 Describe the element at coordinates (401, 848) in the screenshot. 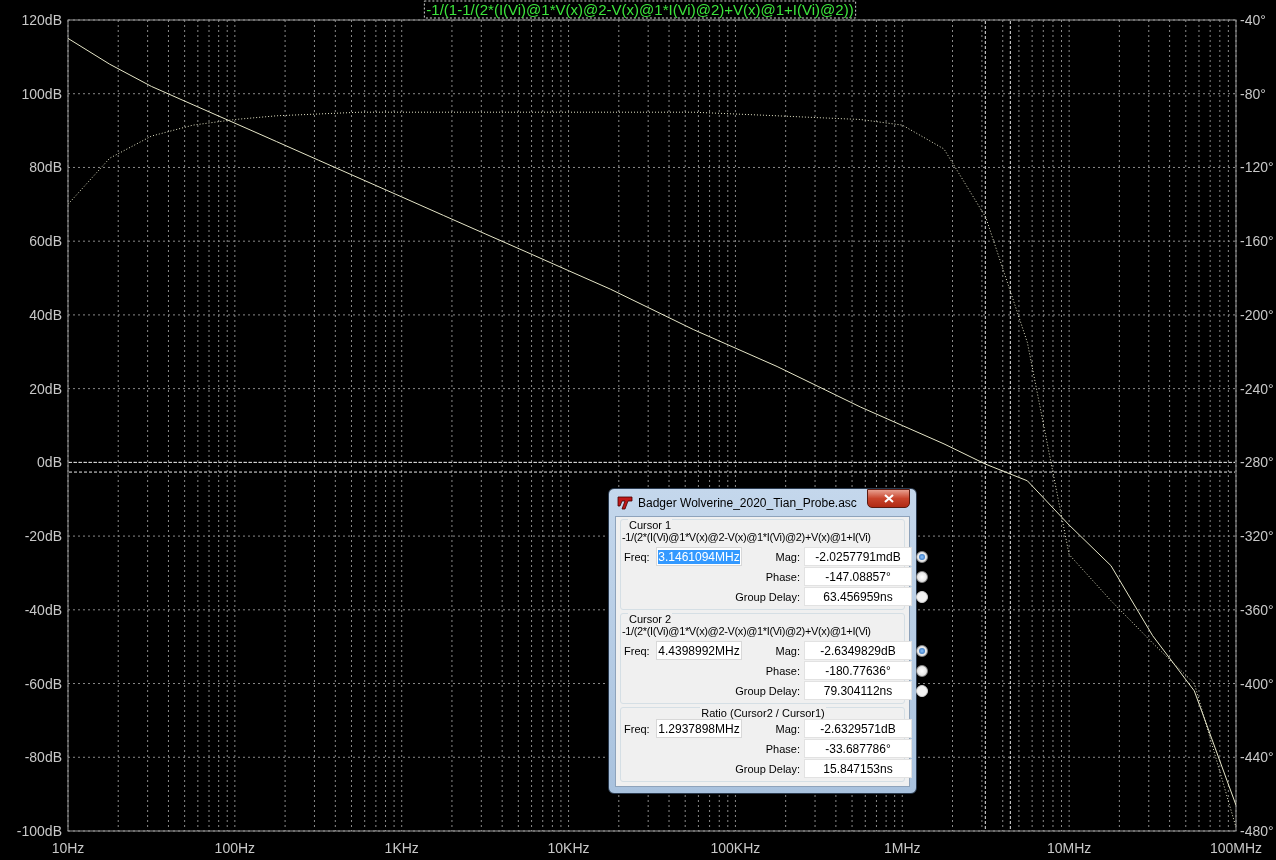

I see `axis-label: 1KHz` at that location.